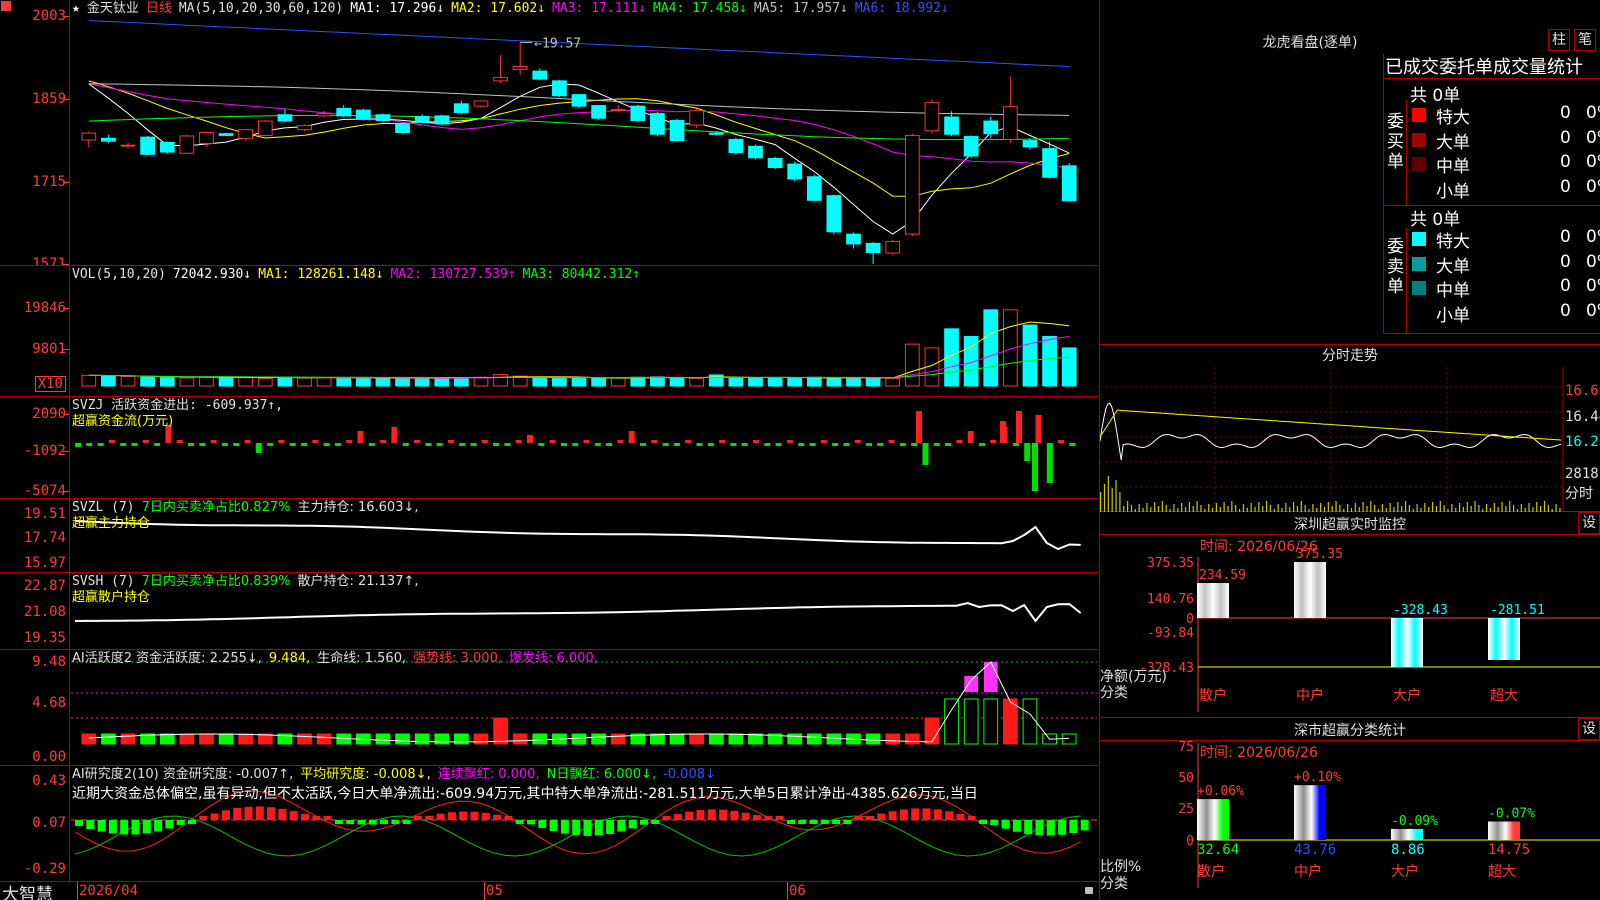 Image resolution: width=1600 pixels, height=900 pixels. I want to click on axis-label: 9.48, so click(49, 662).